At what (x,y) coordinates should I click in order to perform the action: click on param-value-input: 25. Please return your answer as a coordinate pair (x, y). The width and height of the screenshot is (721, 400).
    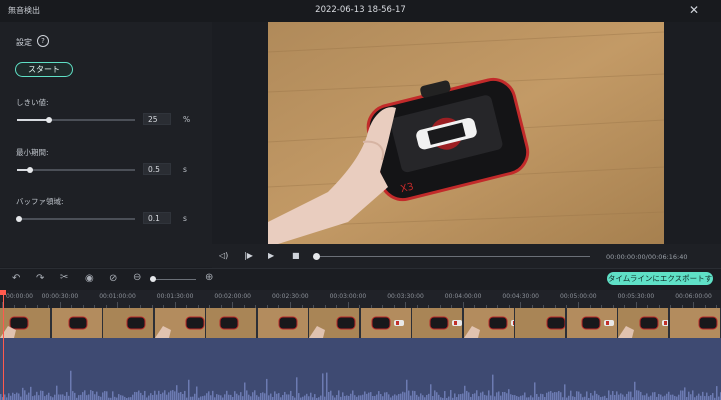
    Looking at the image, I should click on (157, 119).